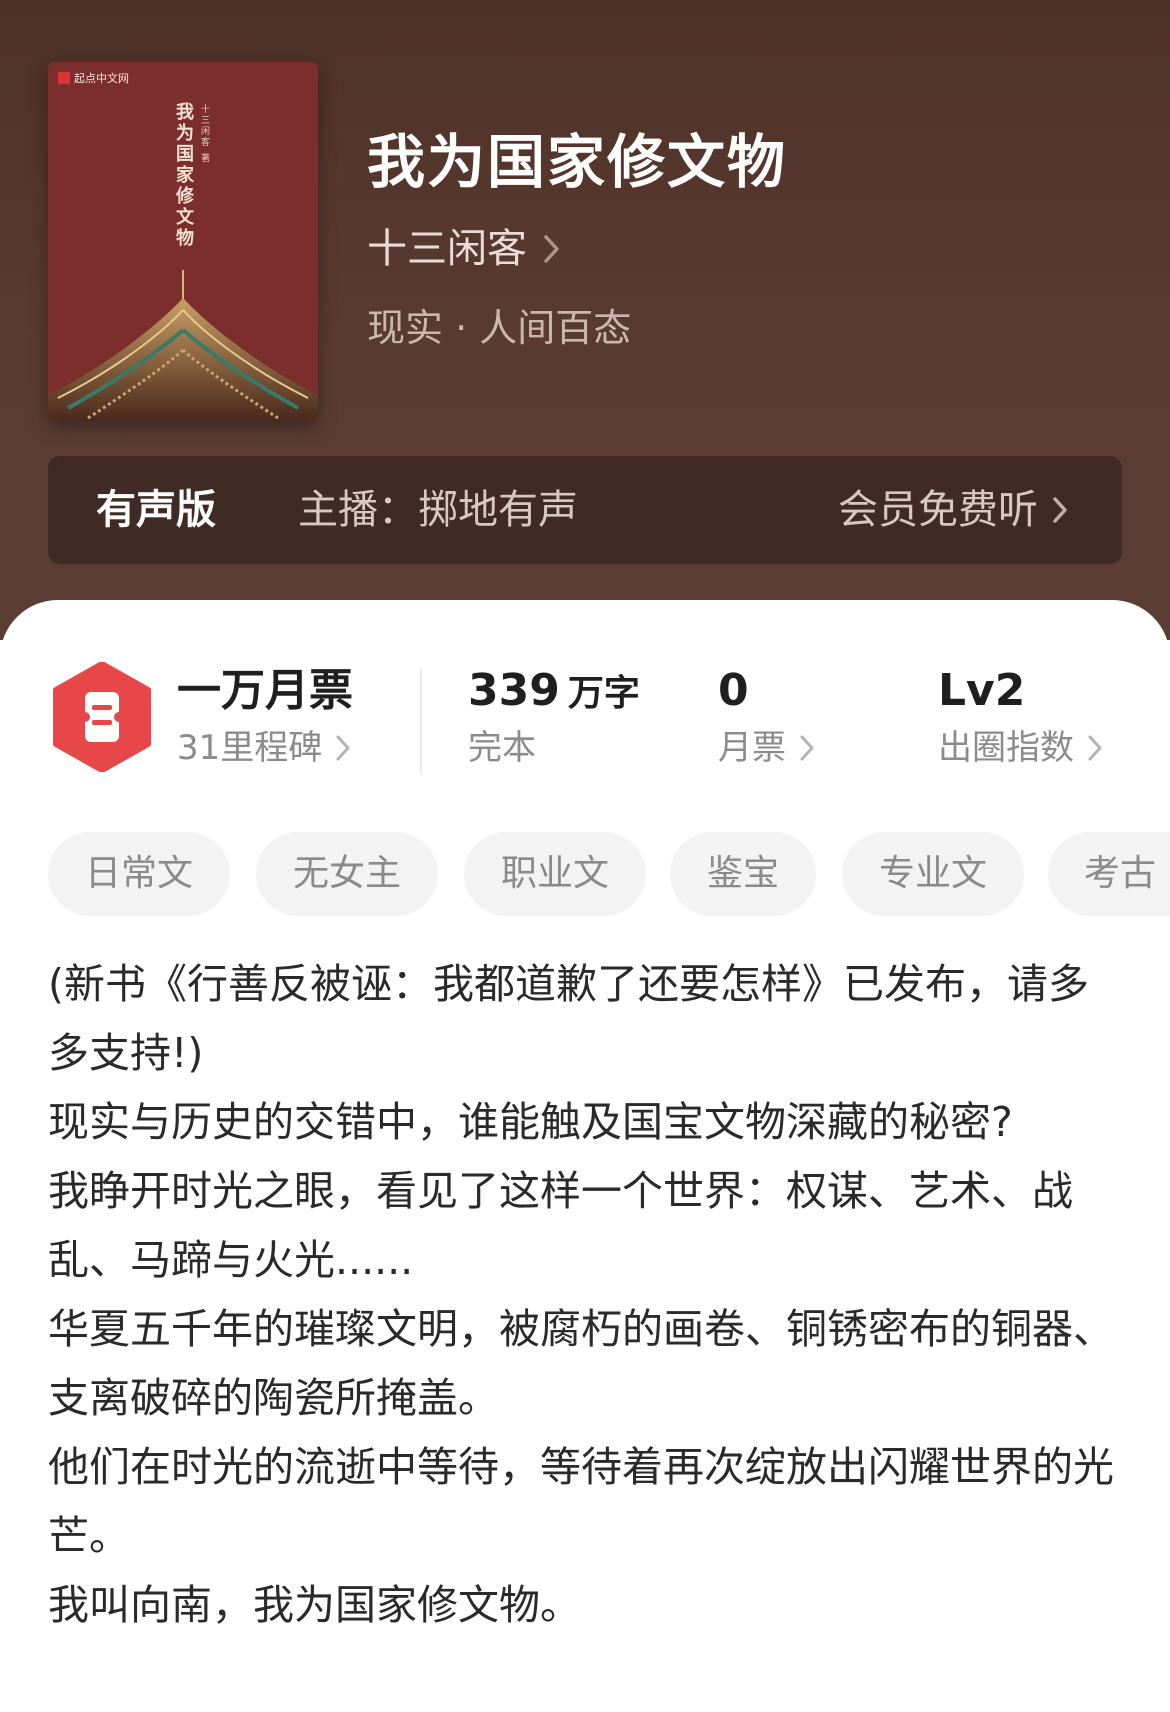 The image size is (1170, 1712). I want to click on audio-anchor: 主播：掷地有声, so click(438, 510).